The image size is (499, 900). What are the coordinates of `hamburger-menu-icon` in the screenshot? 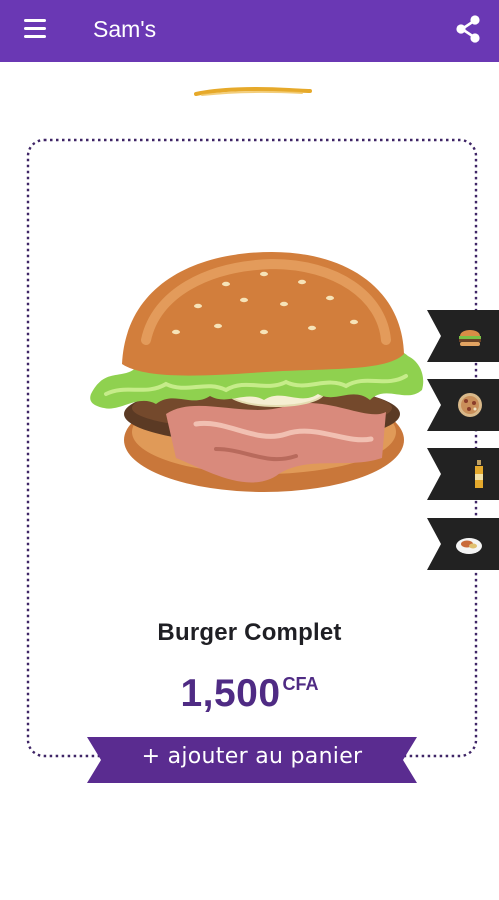 It's located at (36, 29).